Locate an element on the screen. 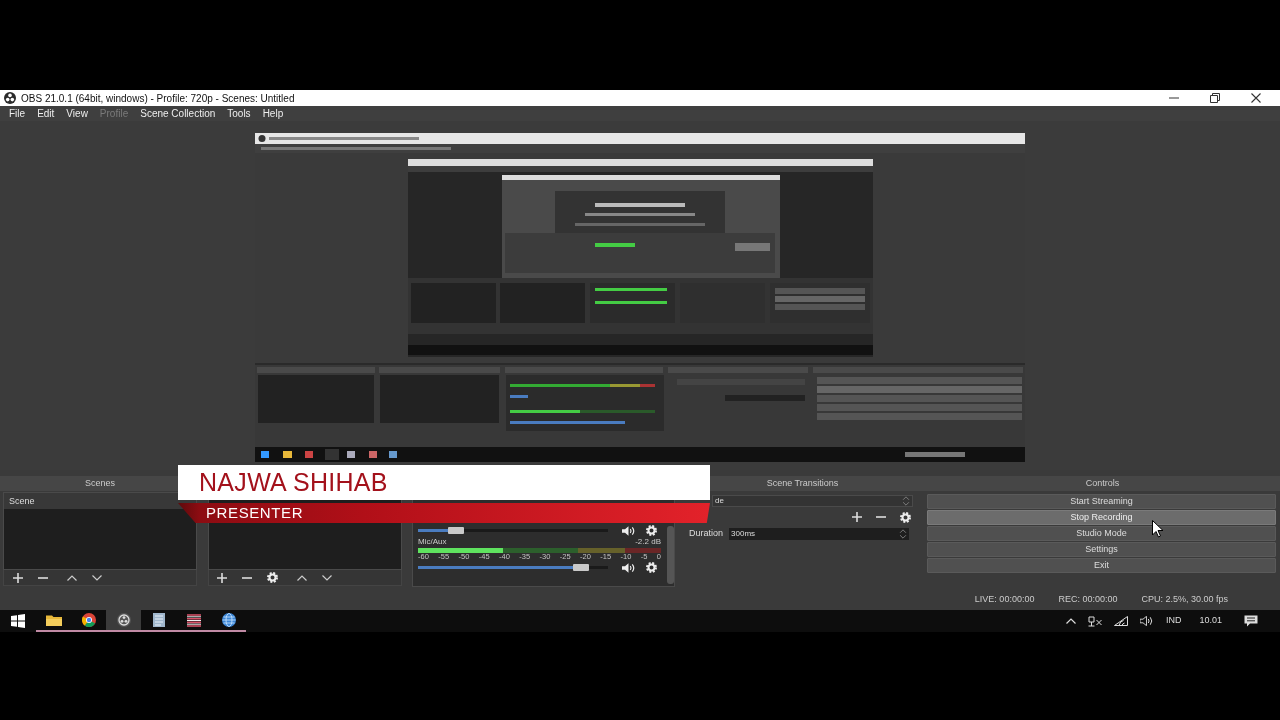 The height and width of the screenshot is (720, 1280). browser-icon is located at coordinates (88, 620).